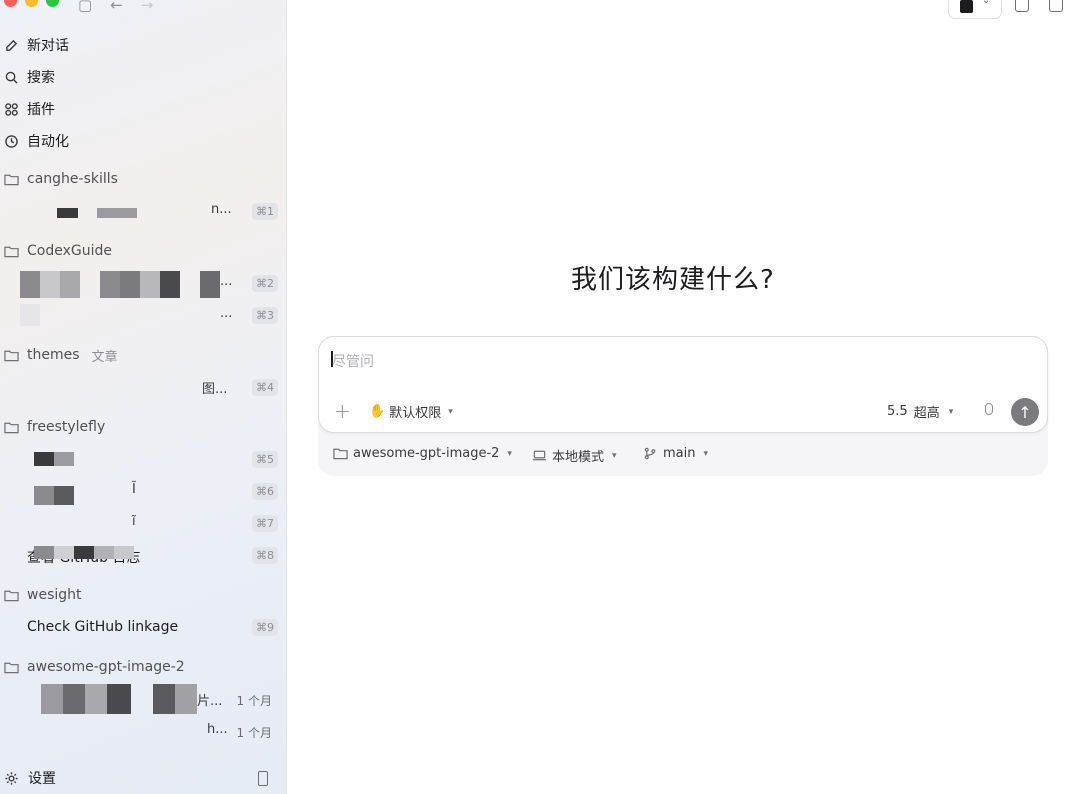  I want to click on thread-shortcut: ⌘3, so click(265, 315).